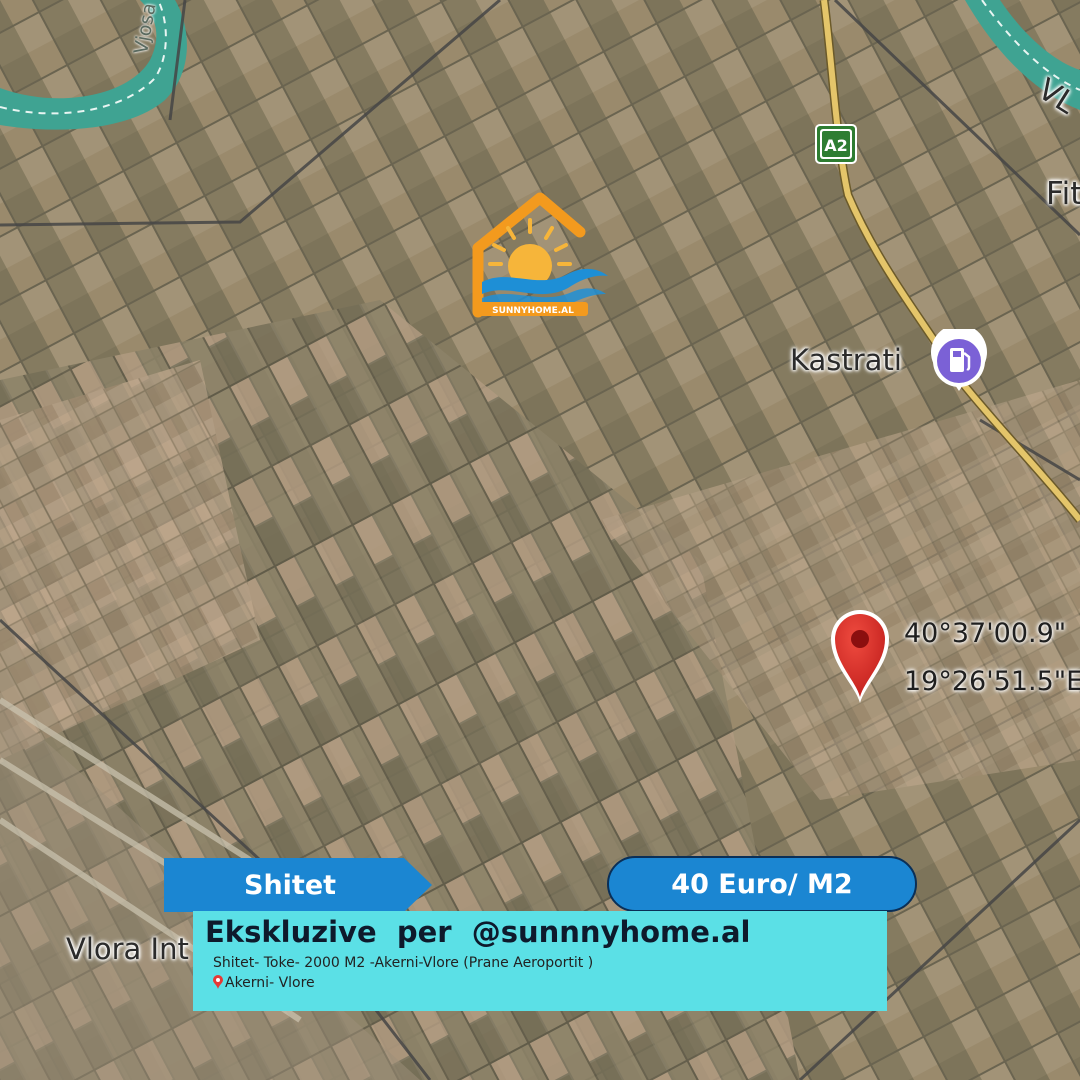 The image size is (1080, 1080). Describe the element at coordinates (540, 255) in the screenshot. I see `sunnyhome-logo-icon: SUNNYHOME.AL` at that location.